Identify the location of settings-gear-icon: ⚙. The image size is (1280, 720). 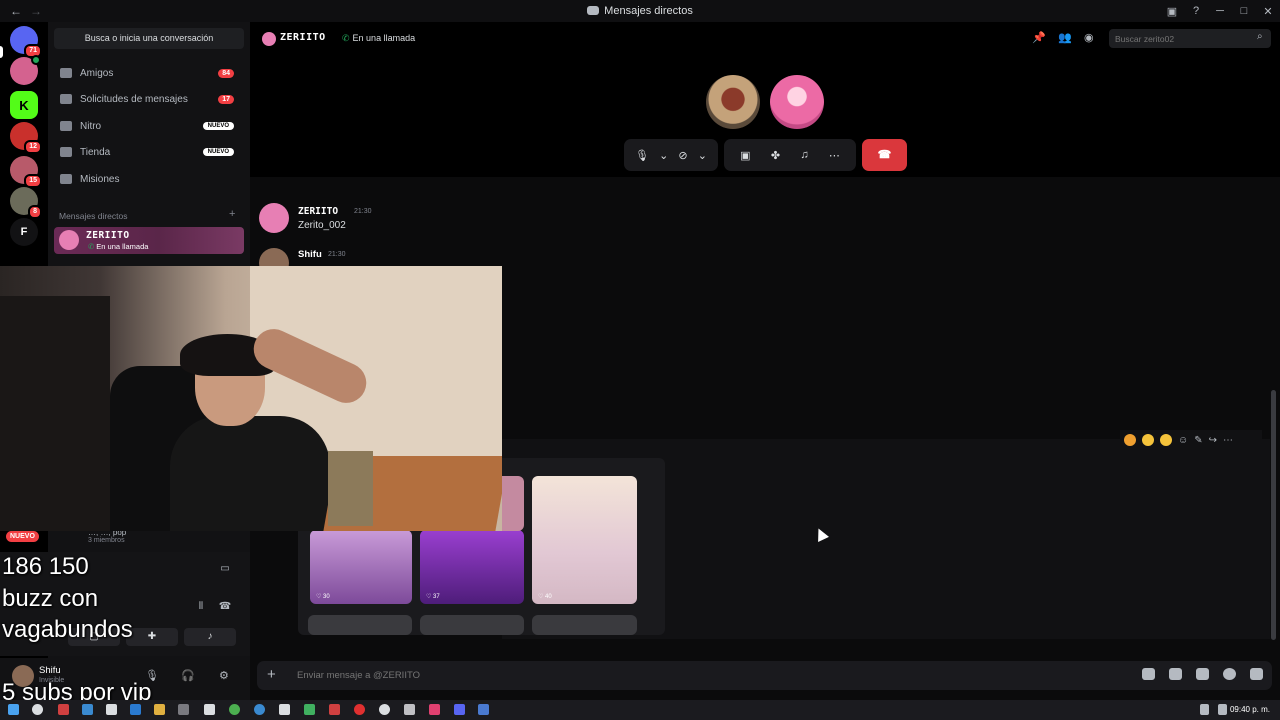
(224, 675).